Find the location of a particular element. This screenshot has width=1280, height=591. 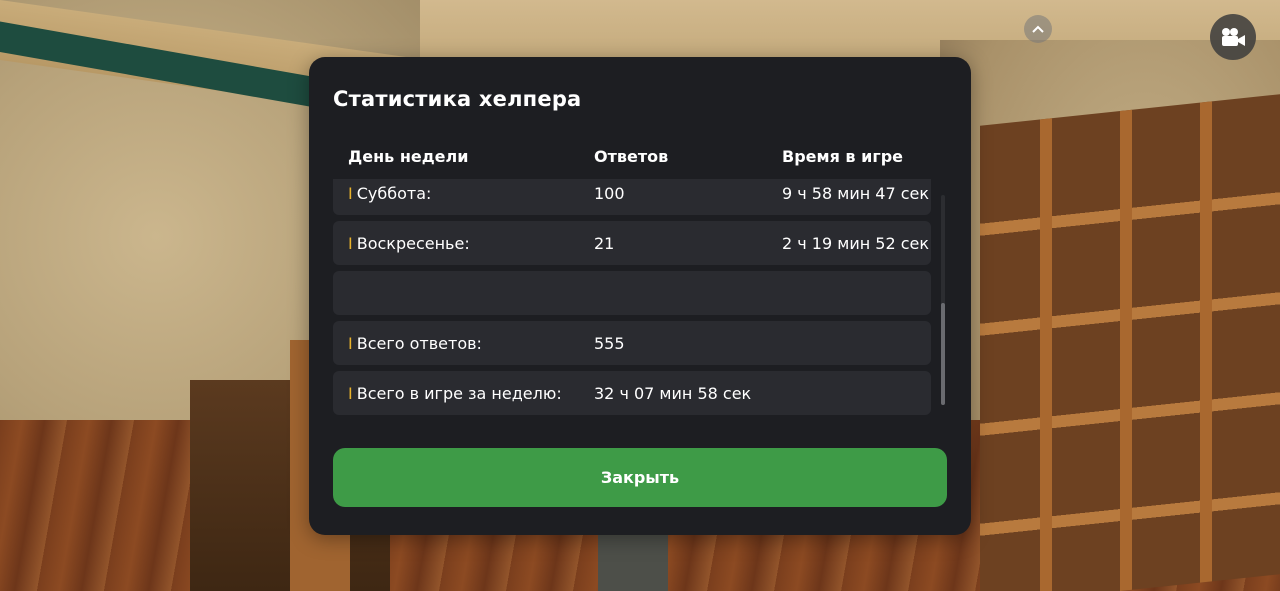

row-answers: 21 is located at coordinates (604, 243).